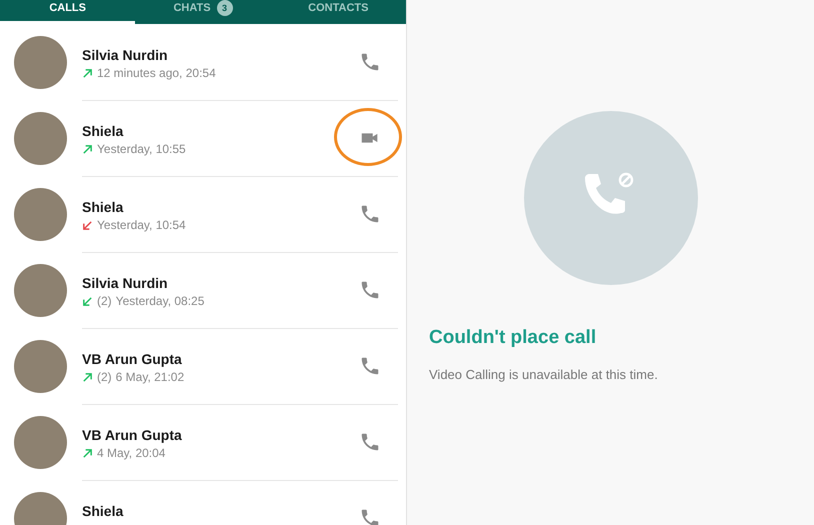  I want to click on call-time: 12 minutes ago, 20:54, so click(156, 73).